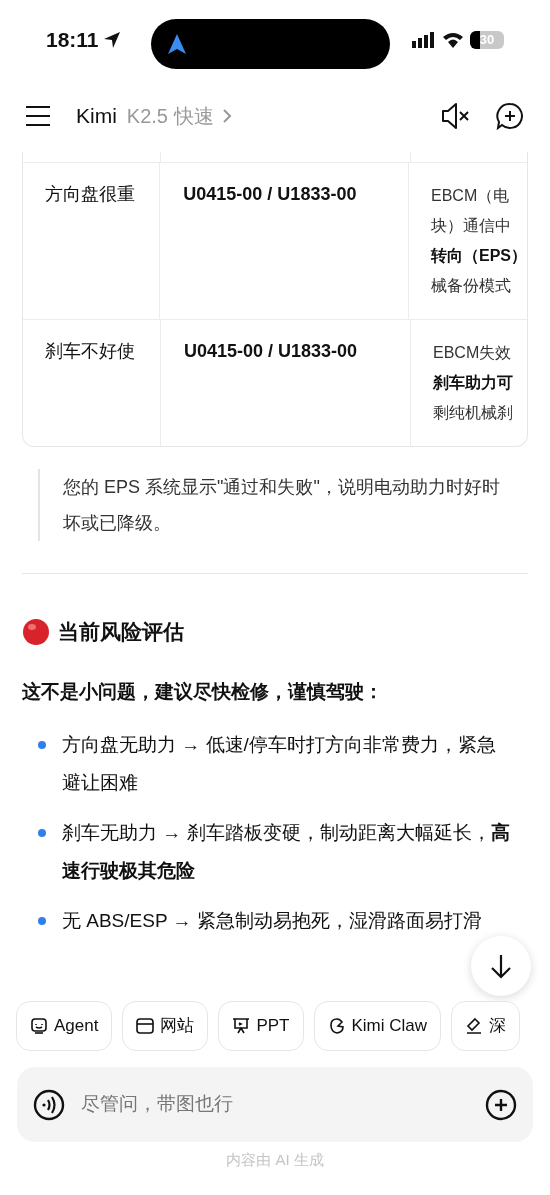  What do you see at coordinates (279, 764) in the screenshot?
I see `bullet-text: 方向盘无助力 → 低速/停车时打方向非常费力，紧急避让困难` at bounding box center [279, 764].